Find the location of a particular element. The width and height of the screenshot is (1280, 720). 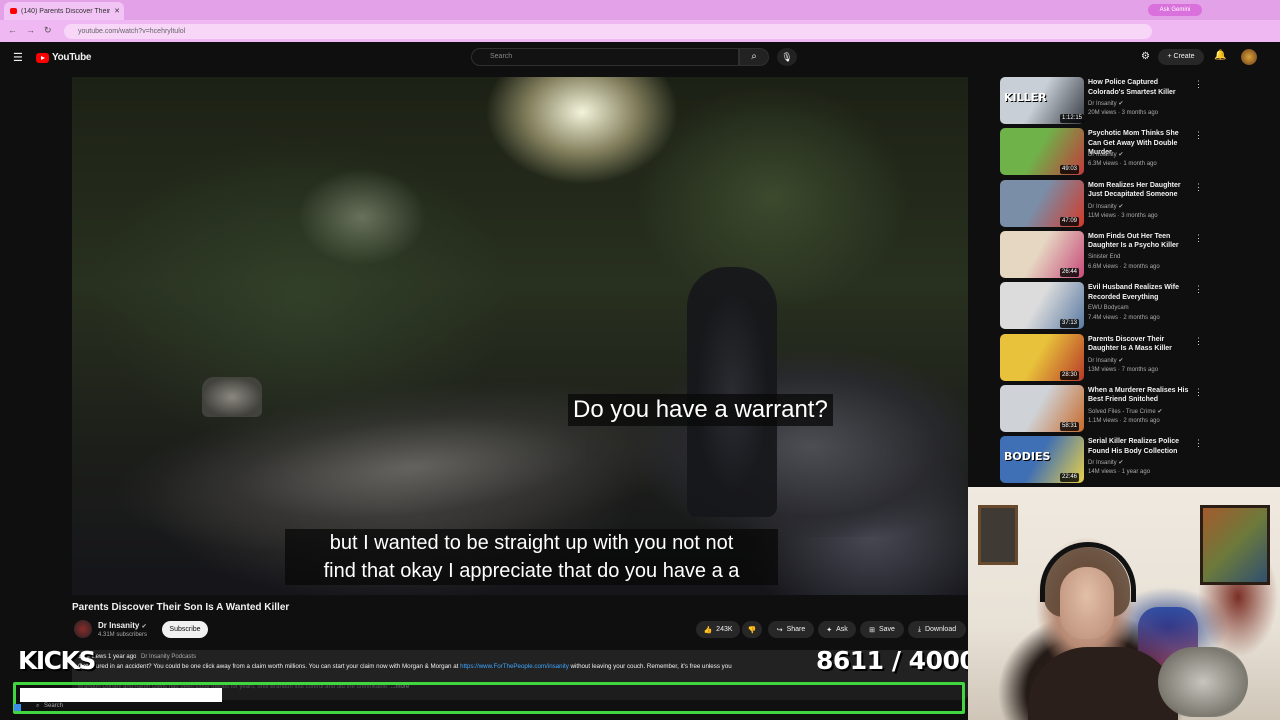

recommended-channel: Solved Files - True Crime ✔ is located at coordinates (1125, 411).